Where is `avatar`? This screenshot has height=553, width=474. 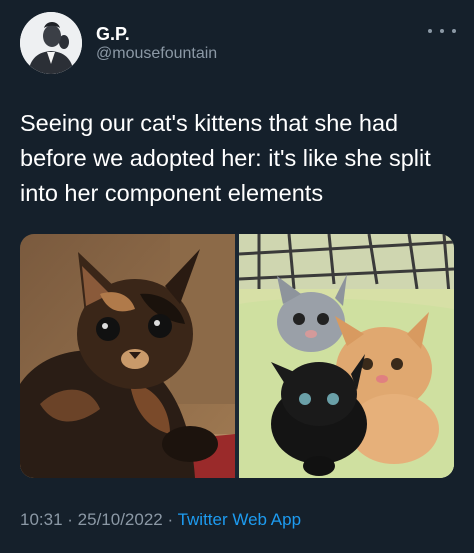 avatar is located at coordinates (51, 43).